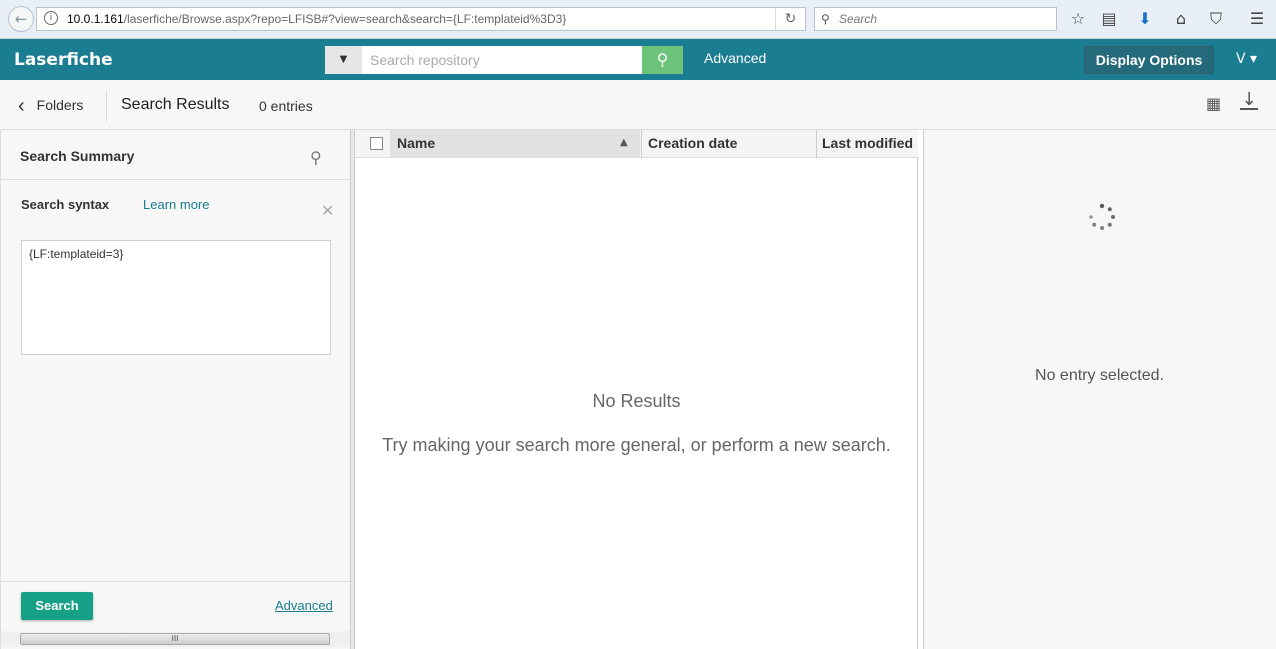  Describe the element at coordinates (376, 143) in the screenshot. I see `select-all-checkbox` at that location.